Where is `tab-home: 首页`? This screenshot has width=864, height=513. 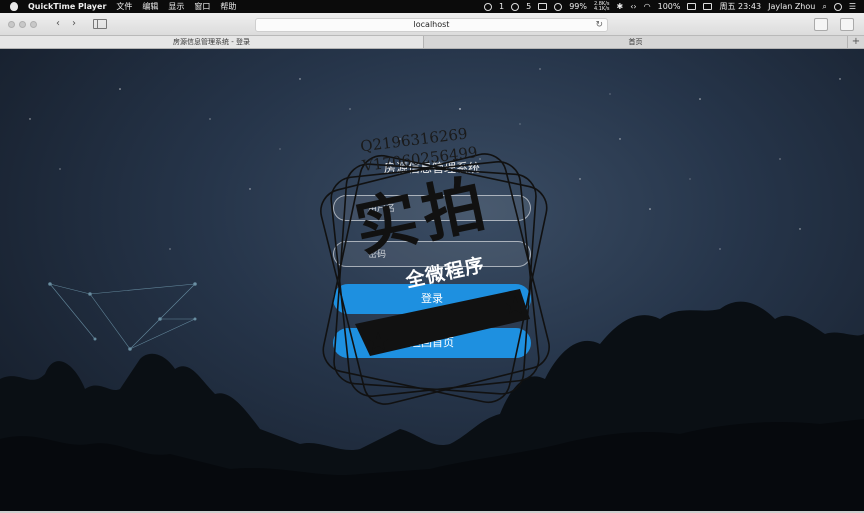 tab-home: 首页 is located at coordinates (636, 42).